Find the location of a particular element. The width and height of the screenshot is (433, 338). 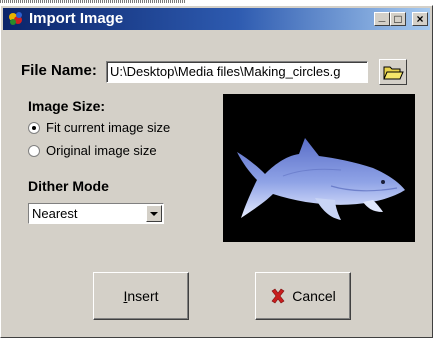

close-button: × is located at coordinates (420, 19).